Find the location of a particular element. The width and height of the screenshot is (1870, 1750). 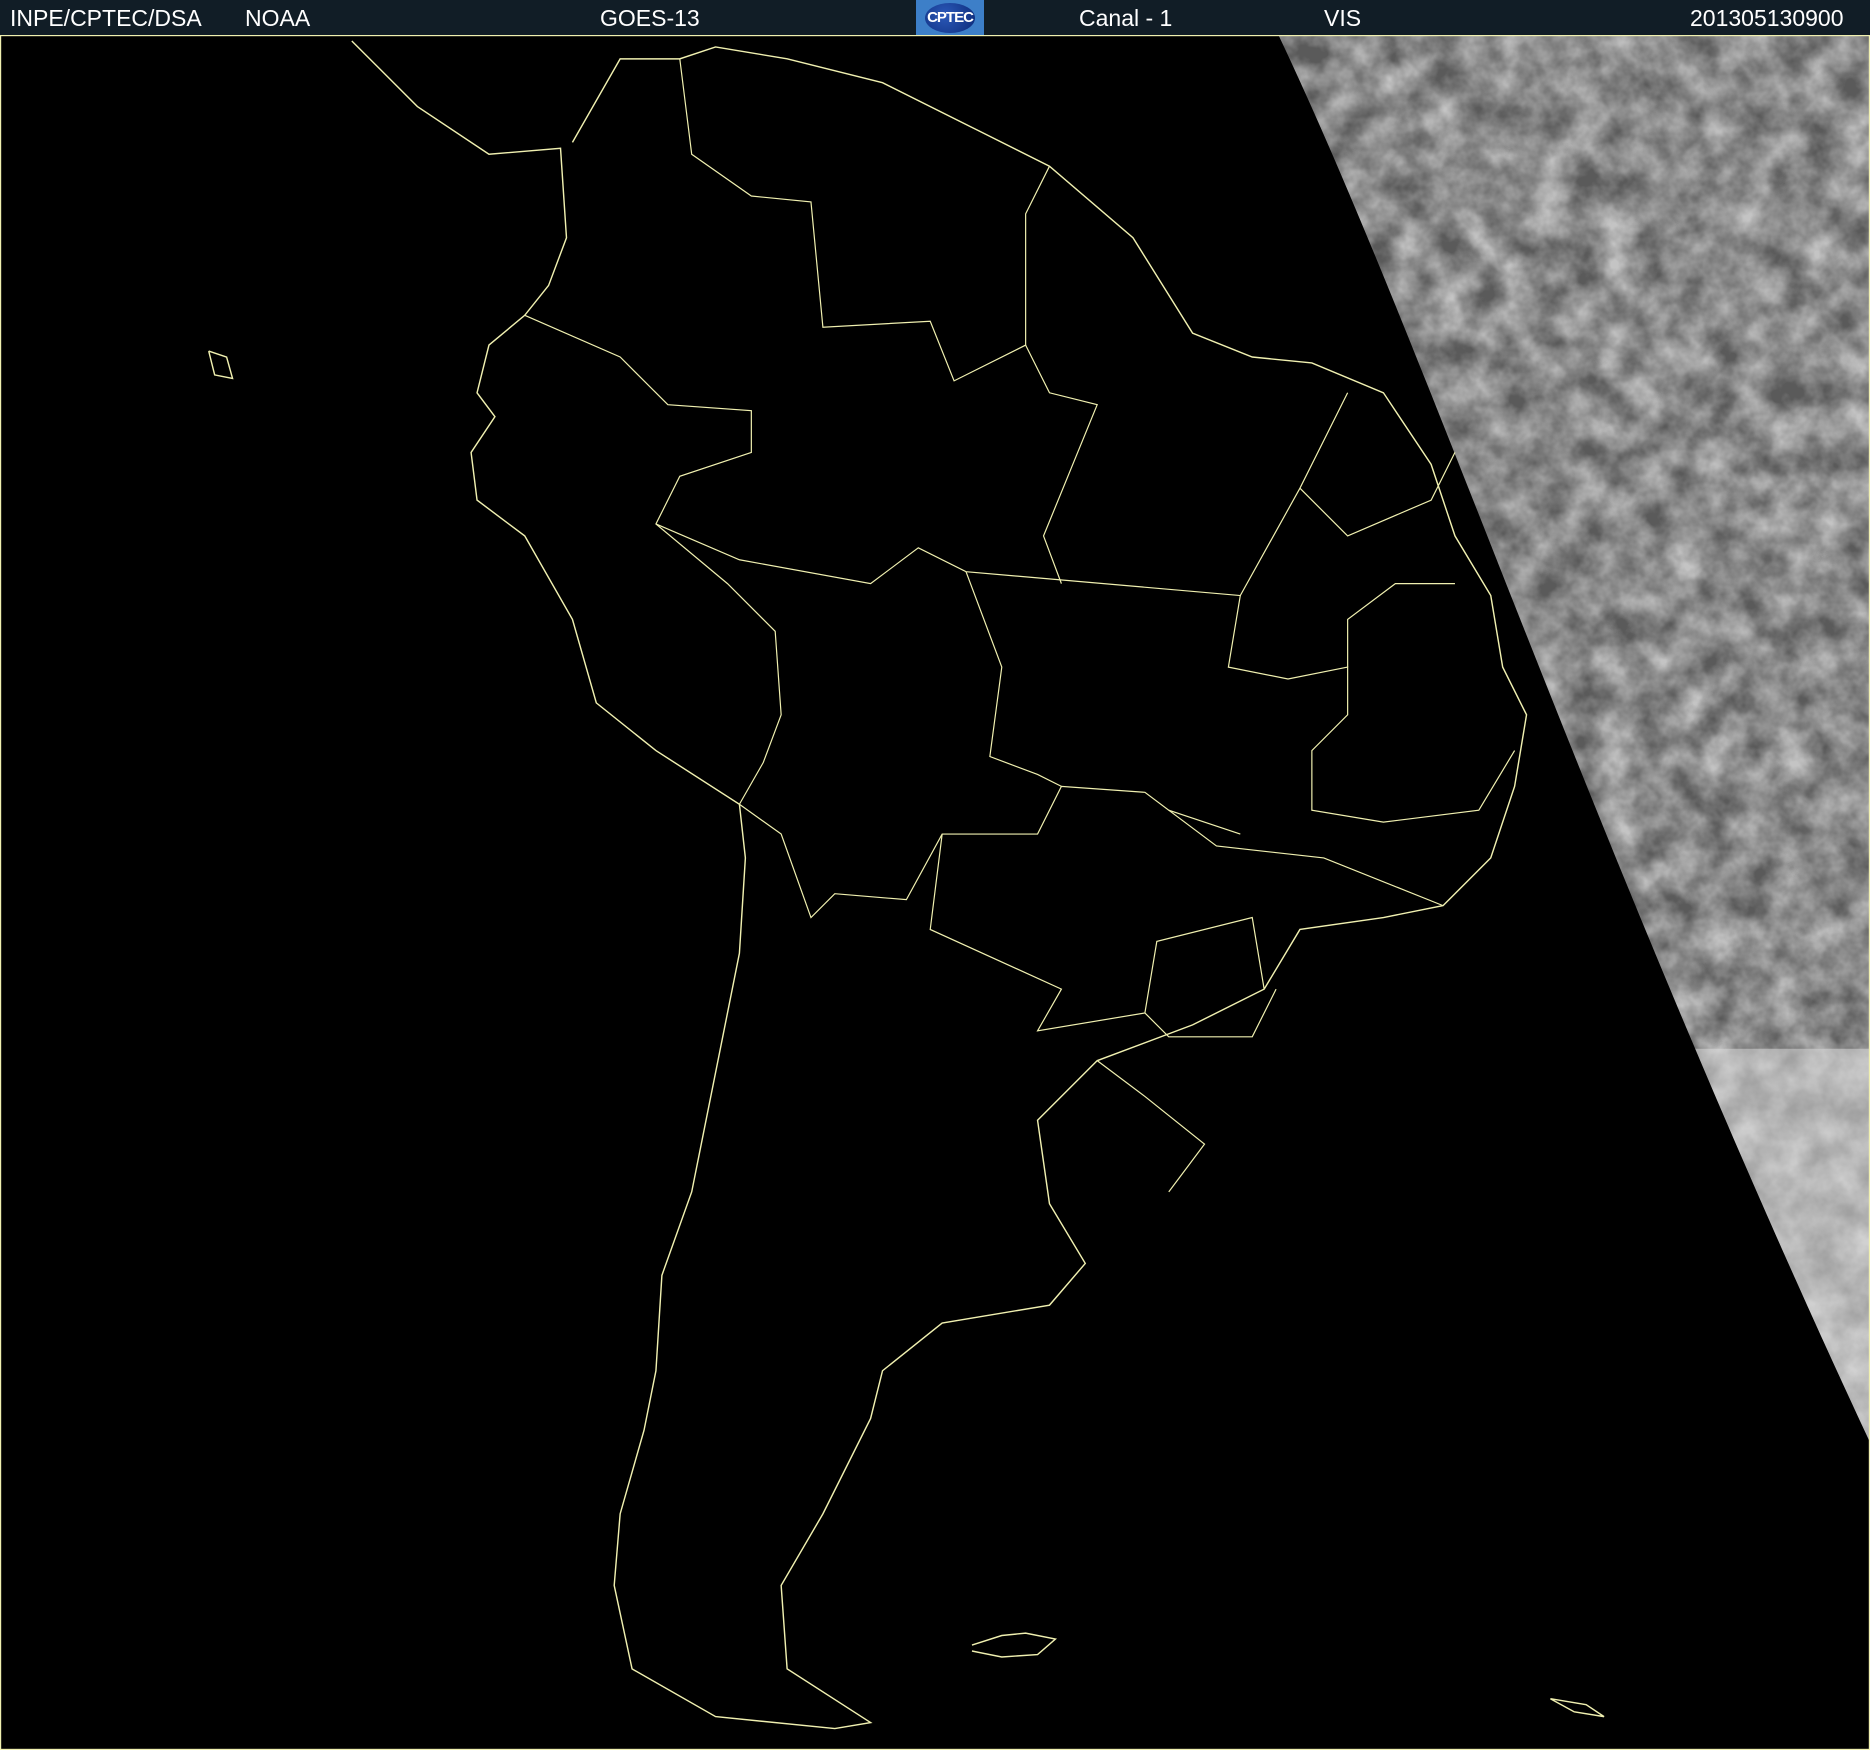

logo-text: CPTEC is located at coordinates (950, 17).